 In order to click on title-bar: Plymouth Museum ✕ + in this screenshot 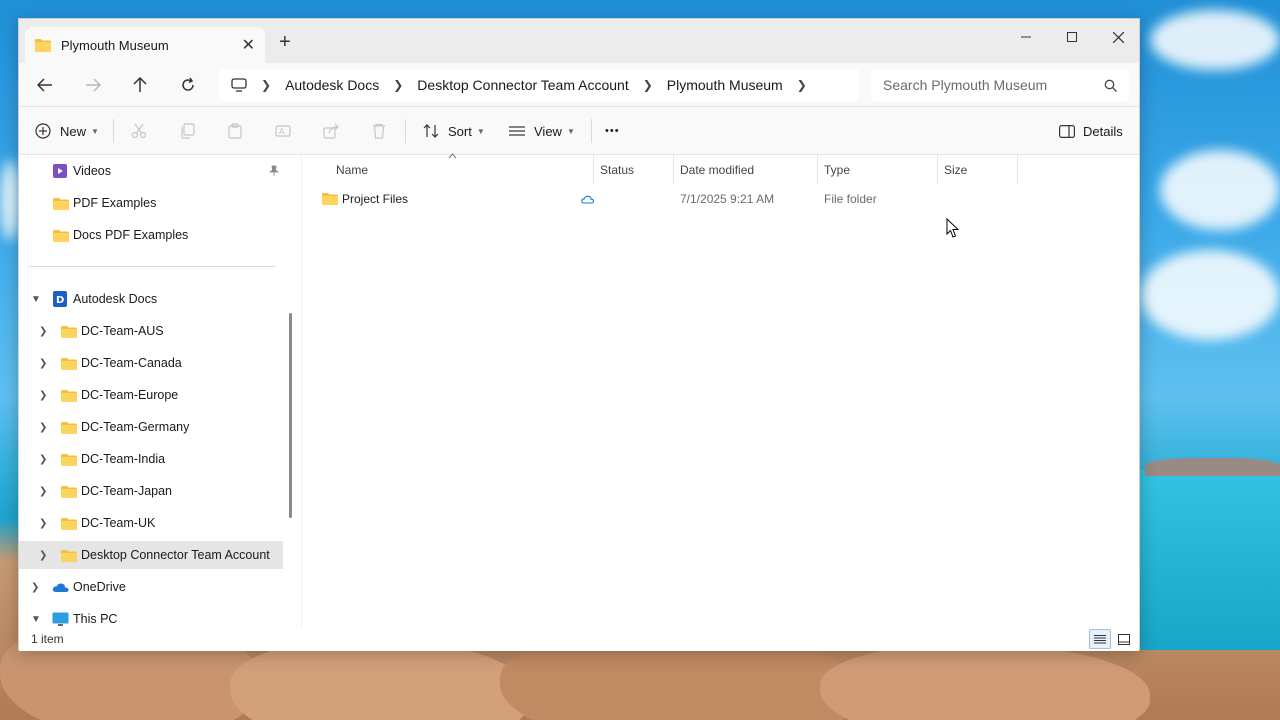, I will do `click(579, 41)`.